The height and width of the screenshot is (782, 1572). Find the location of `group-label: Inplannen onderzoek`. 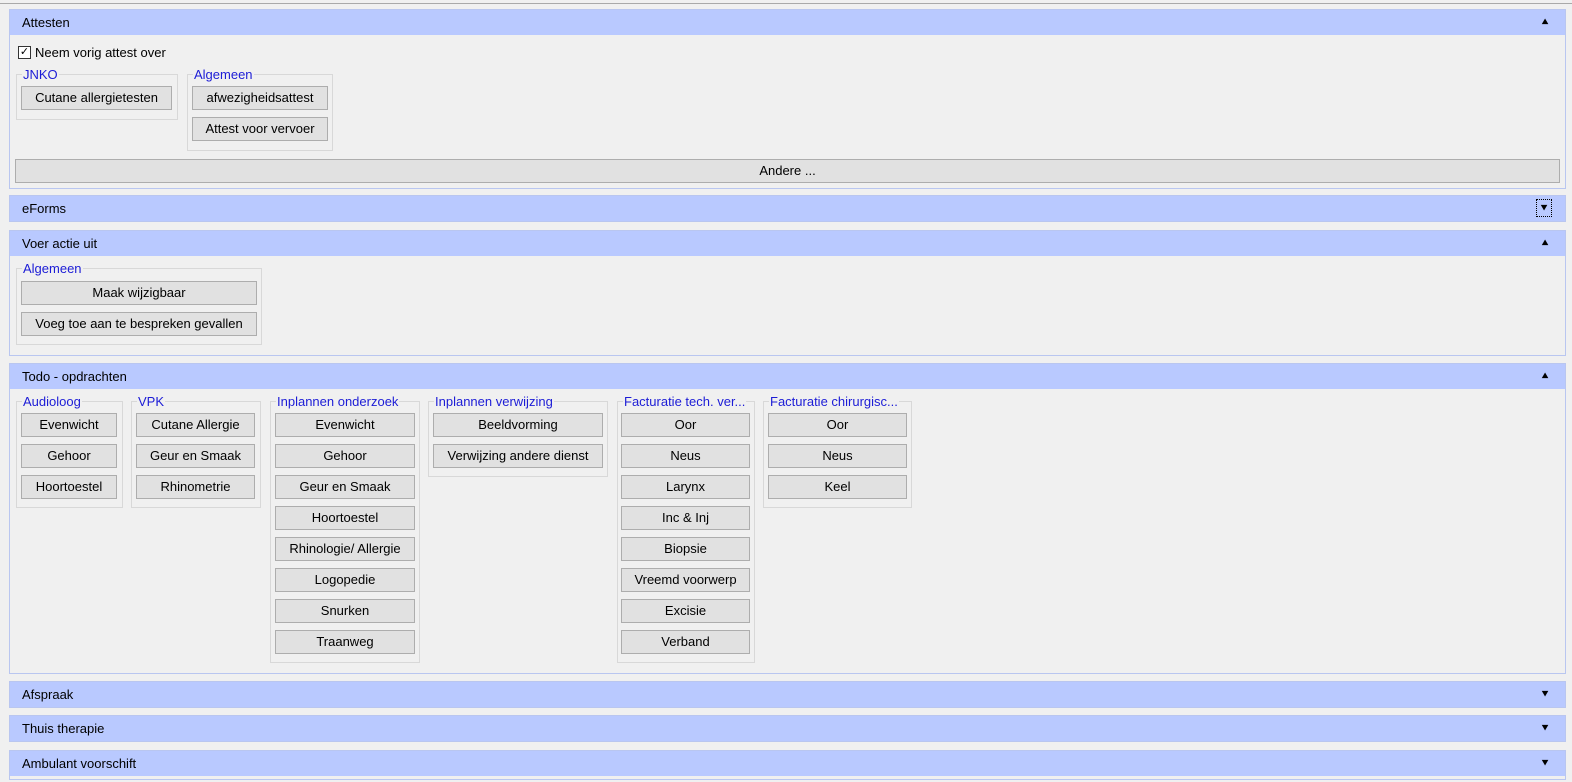

group-label: Inplannen onderzoek is located at coordinates (338, 401).